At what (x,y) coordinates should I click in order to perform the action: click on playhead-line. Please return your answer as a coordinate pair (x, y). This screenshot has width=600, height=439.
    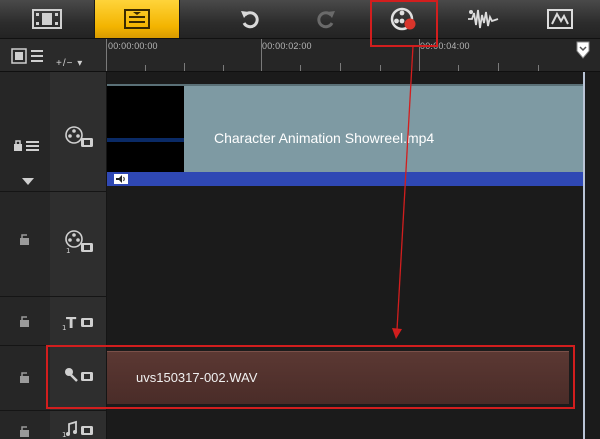
    Looking at the image, I should click on (584, 255).